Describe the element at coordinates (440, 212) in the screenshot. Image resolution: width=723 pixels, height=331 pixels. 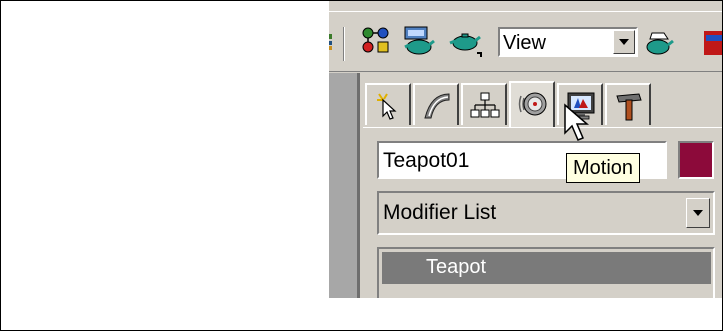
I see `modifier-list-value: Modifier List` at that location.